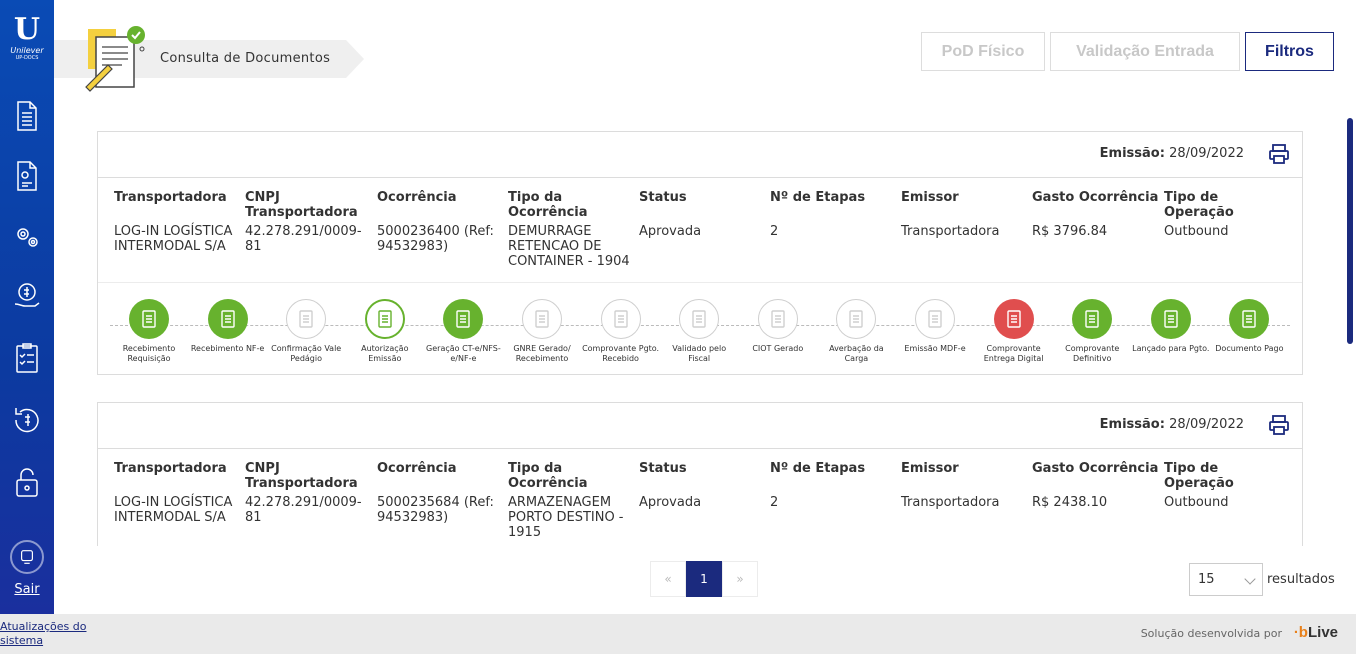 This screenshot has width=1356, height=654. What do you see at coordinates (569, 246) in the screenshot?
I see `tipo-ocorrencia-value: DEMURRAGE RETENCAO DE CONTAINER - 1904` at bounding box center [569, 246].